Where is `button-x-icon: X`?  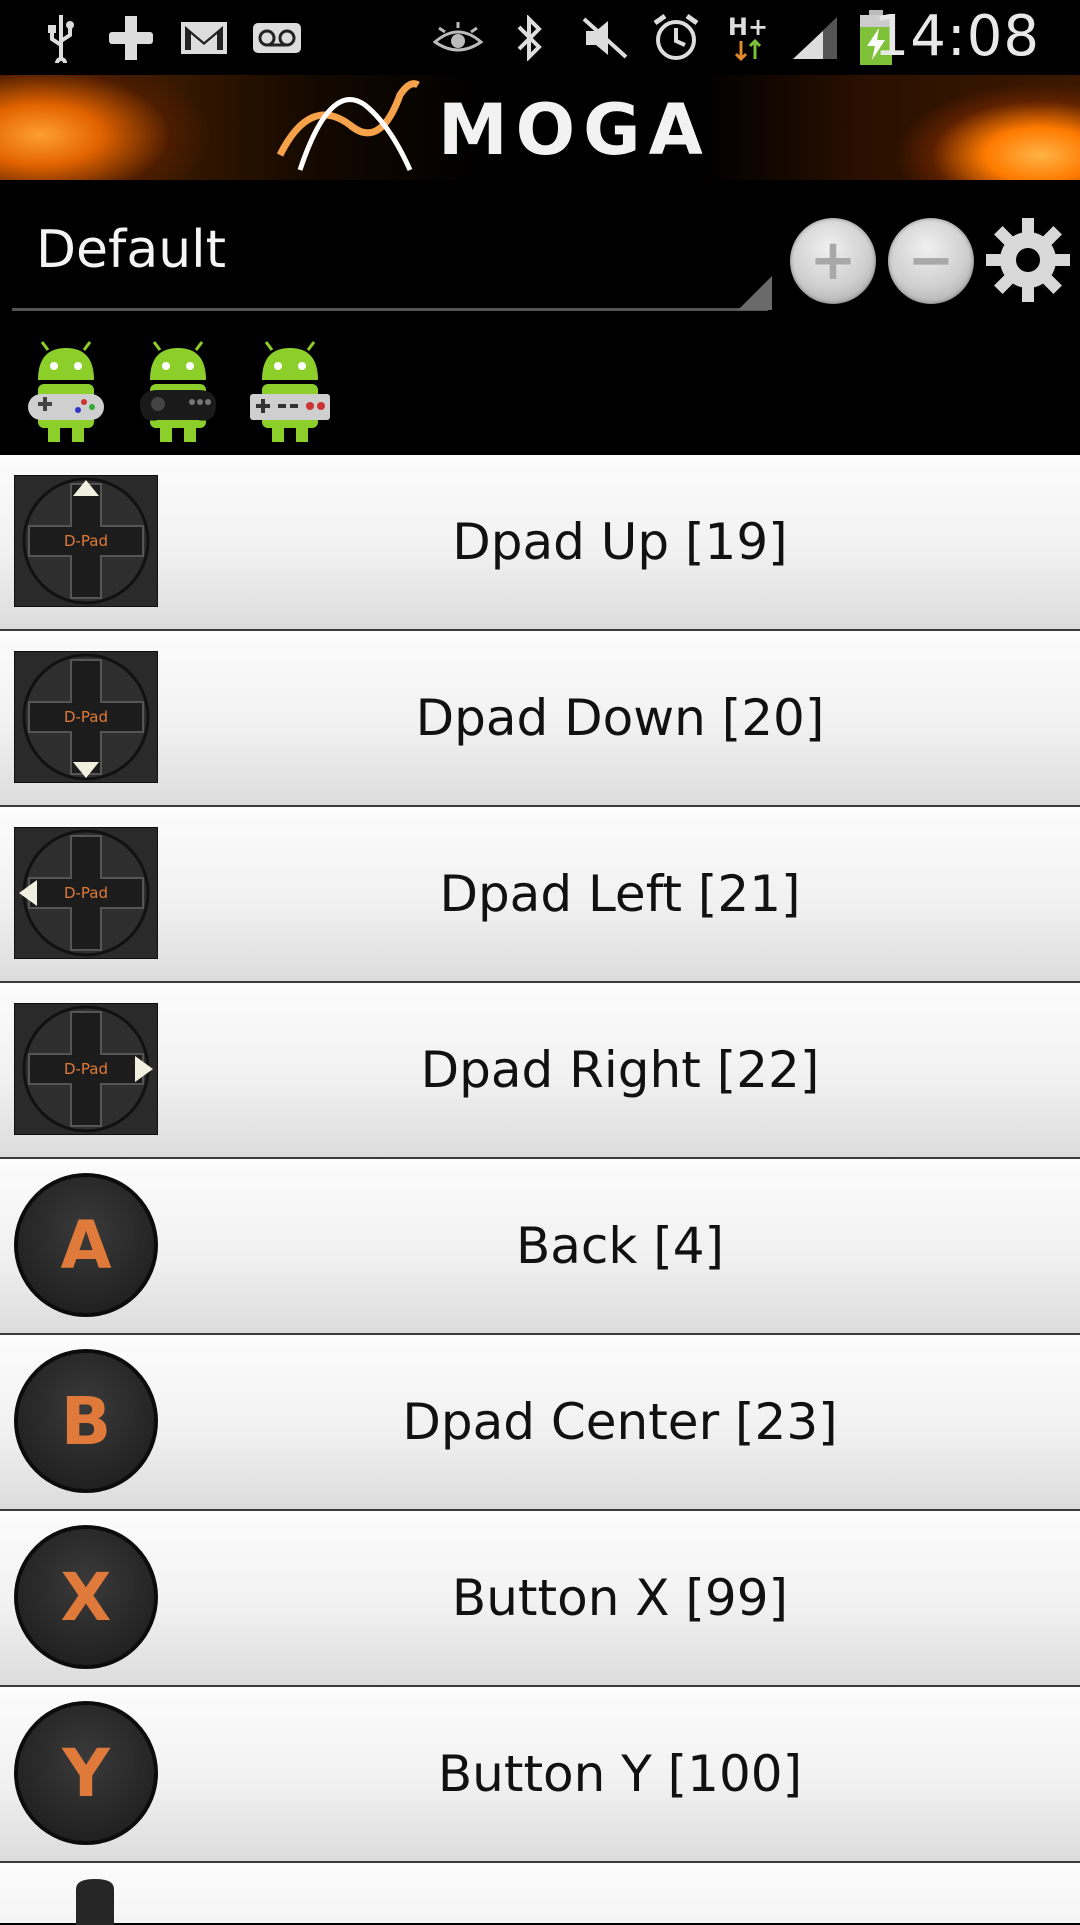 button-x-icon: X is located at coordinates (86, 1597).